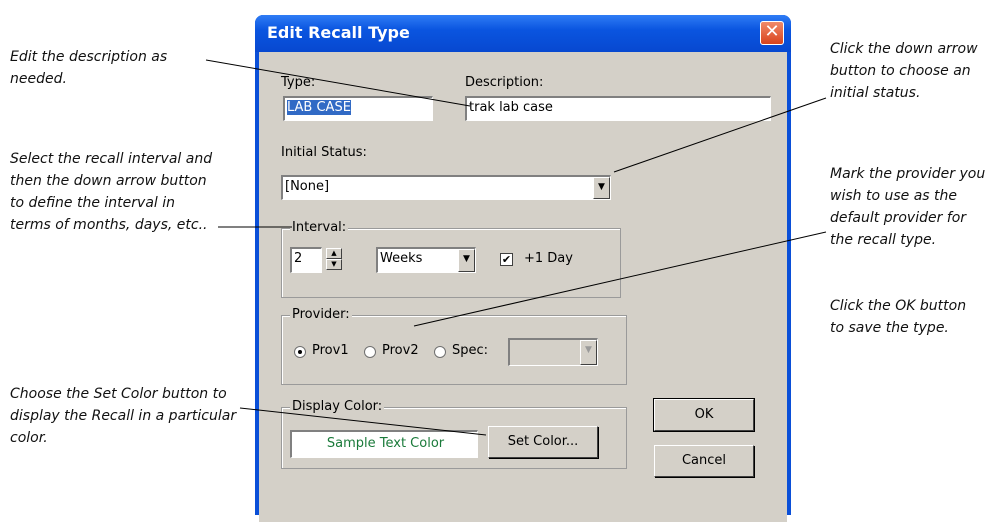 The width and height of the screenshot is (992, 522). What do you see at coordinates (548, 258) in the screenshot?
I see `plus-one-day-label: +1 Day` at bounding box center [548, 258].